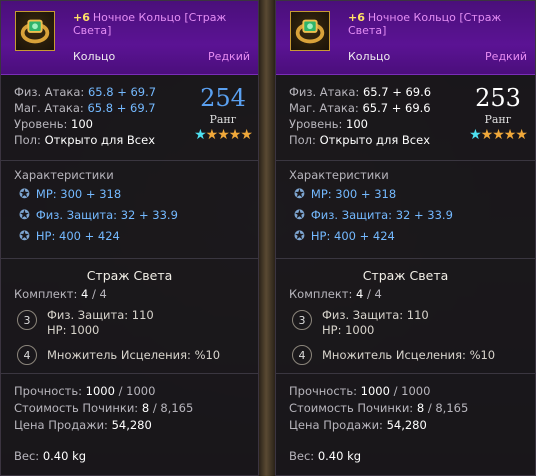  I want to click on mag-attack-stat: Маг. Атака: 65.7 + 69.6, so click(360, 108).